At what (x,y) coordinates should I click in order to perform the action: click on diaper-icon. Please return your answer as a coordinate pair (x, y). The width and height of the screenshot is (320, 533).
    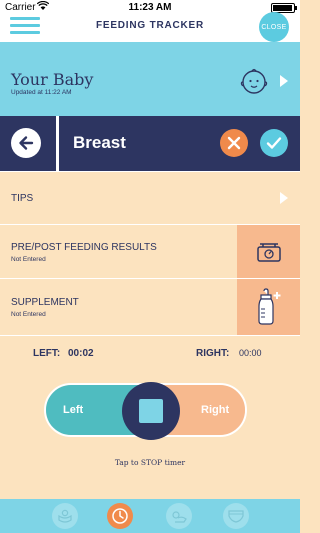
    Looking at the image, I should click on (236, 516).